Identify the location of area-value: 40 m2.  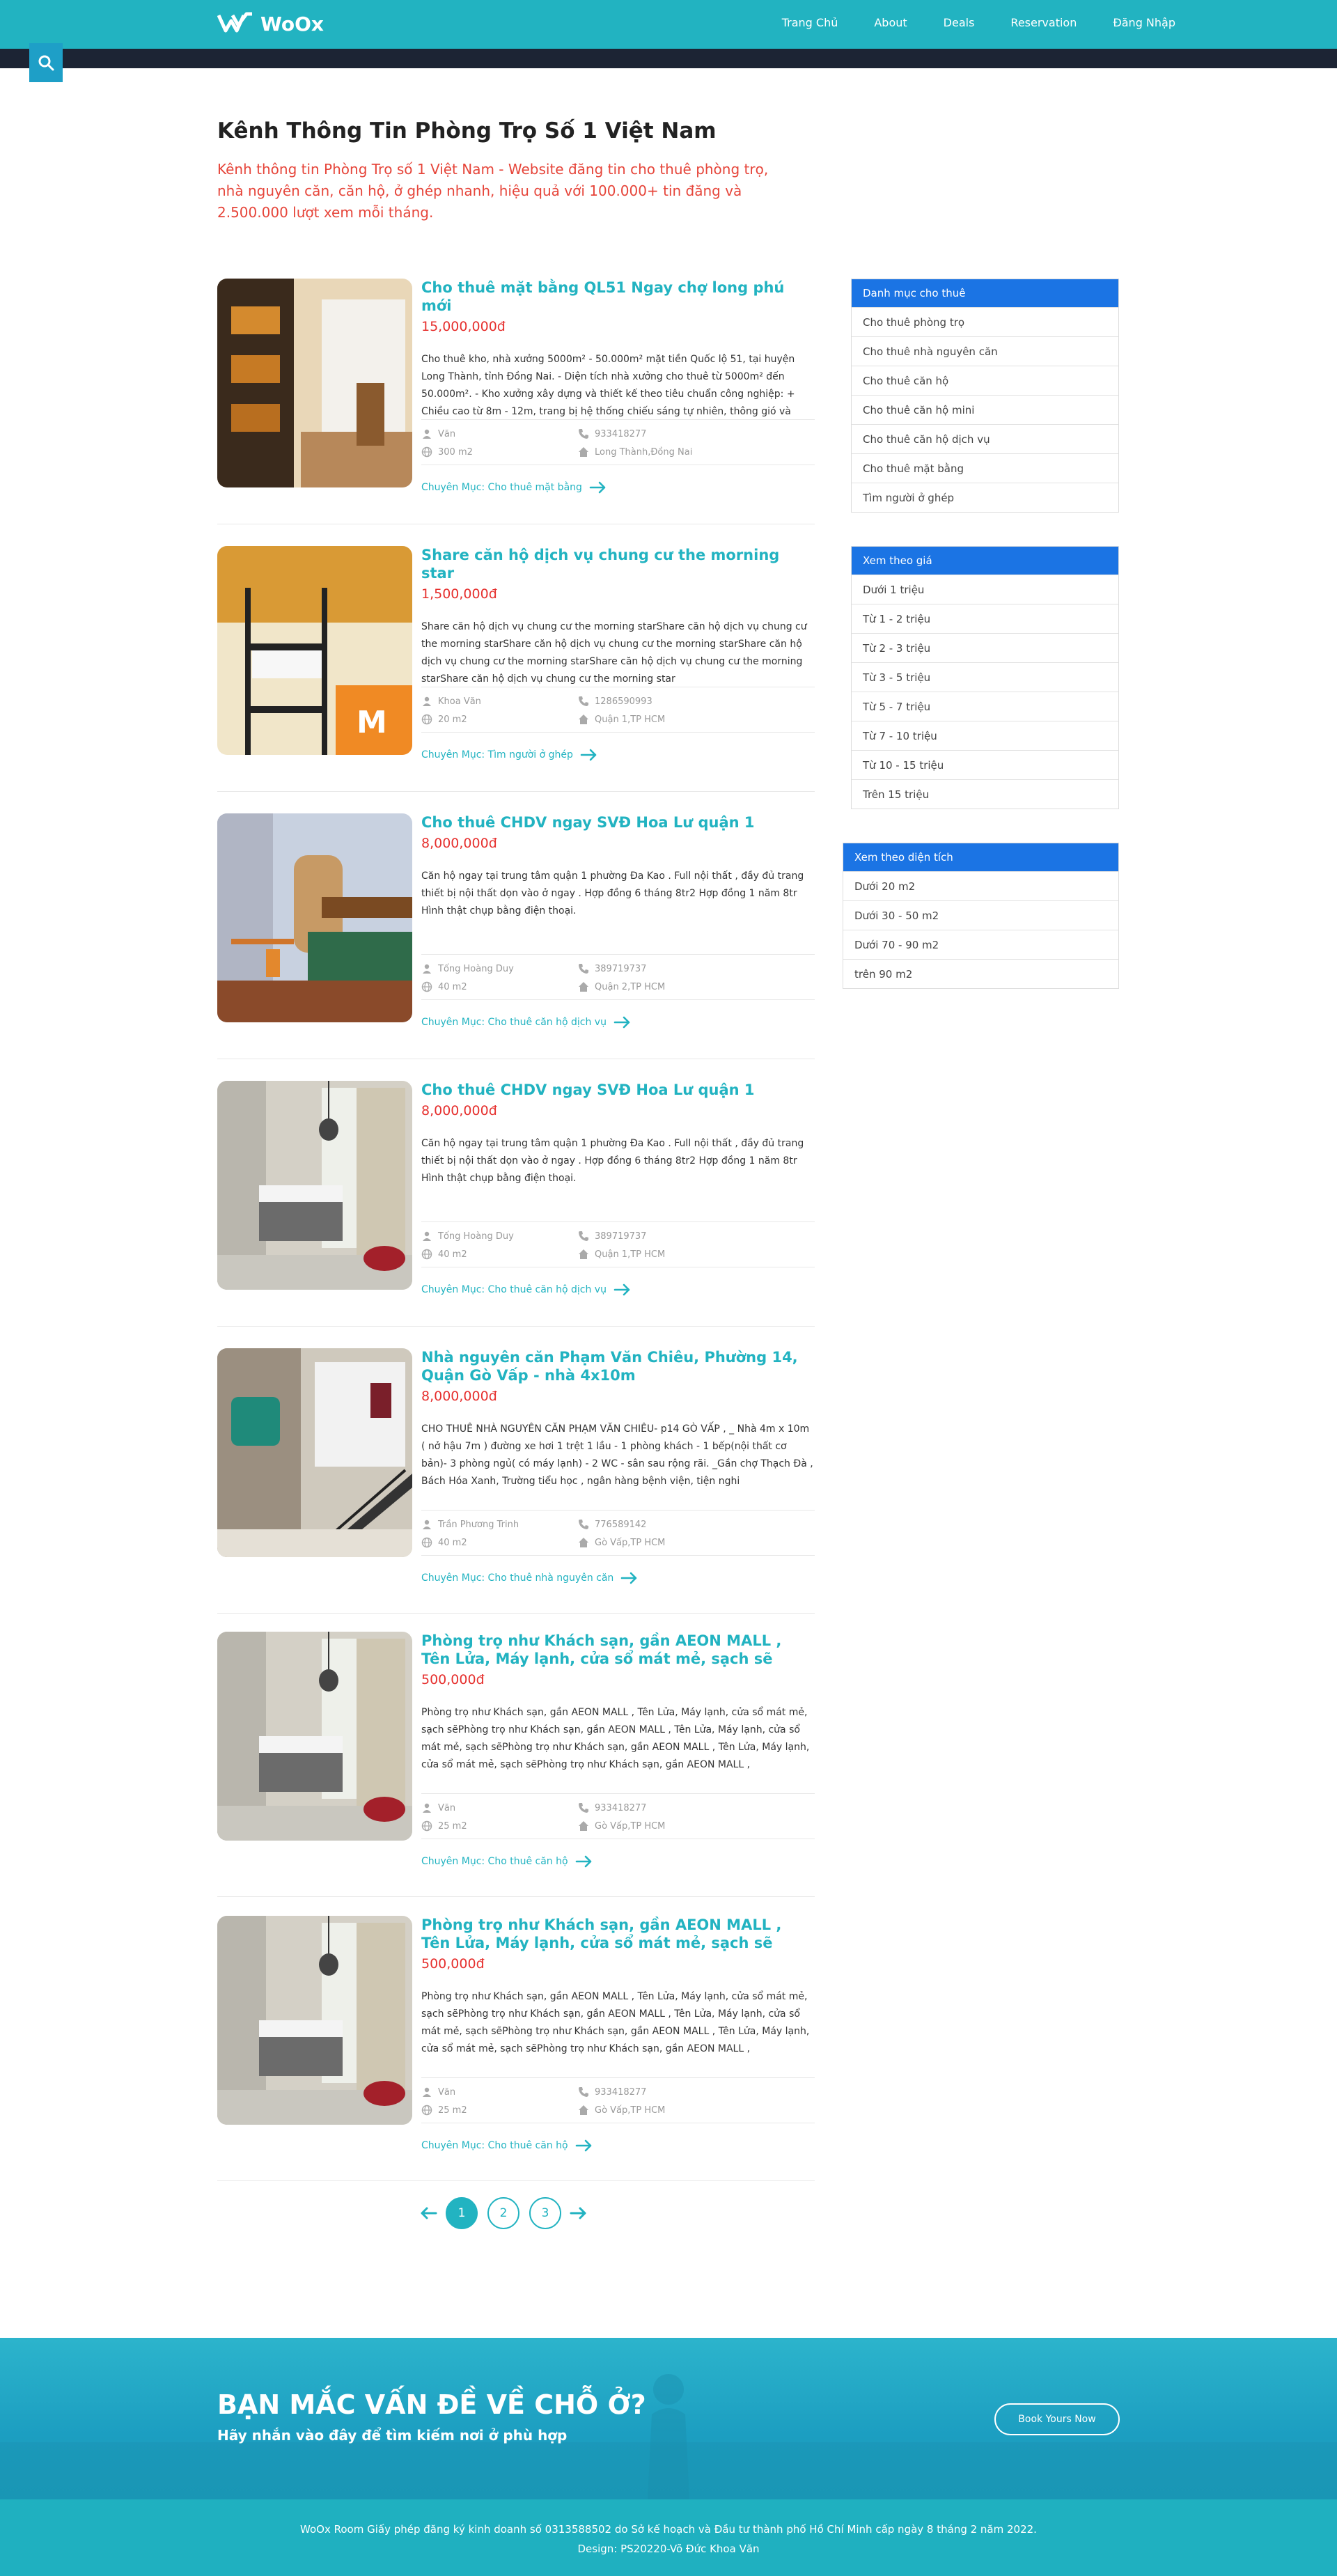
(452, 1542).